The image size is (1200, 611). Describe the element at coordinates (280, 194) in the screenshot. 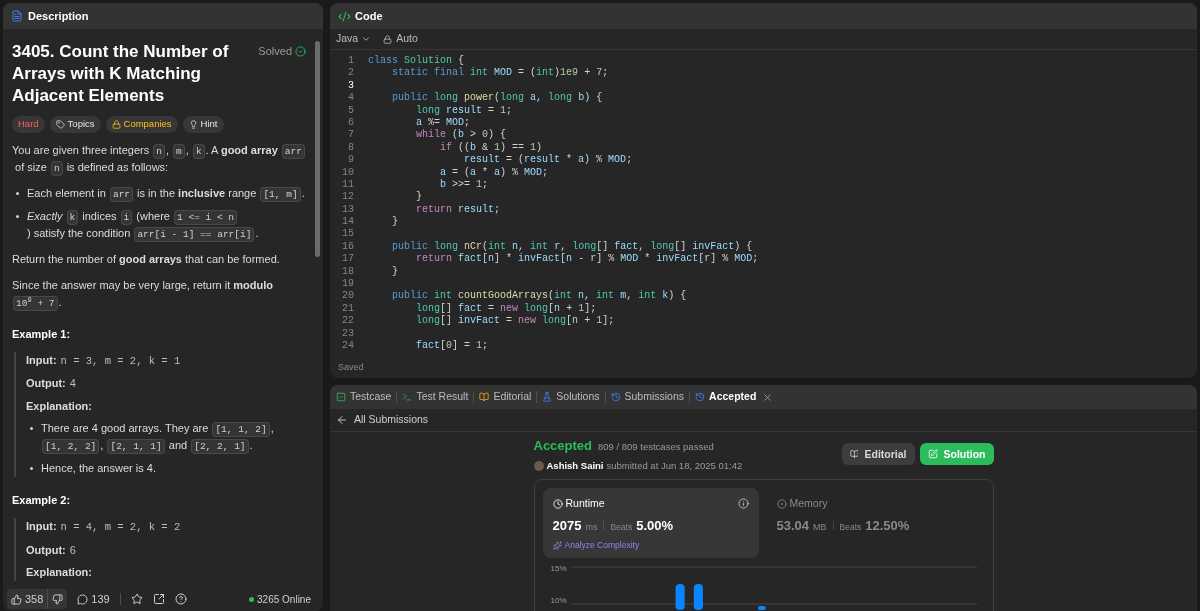

I see `inline-code: [1, m]` at that location.